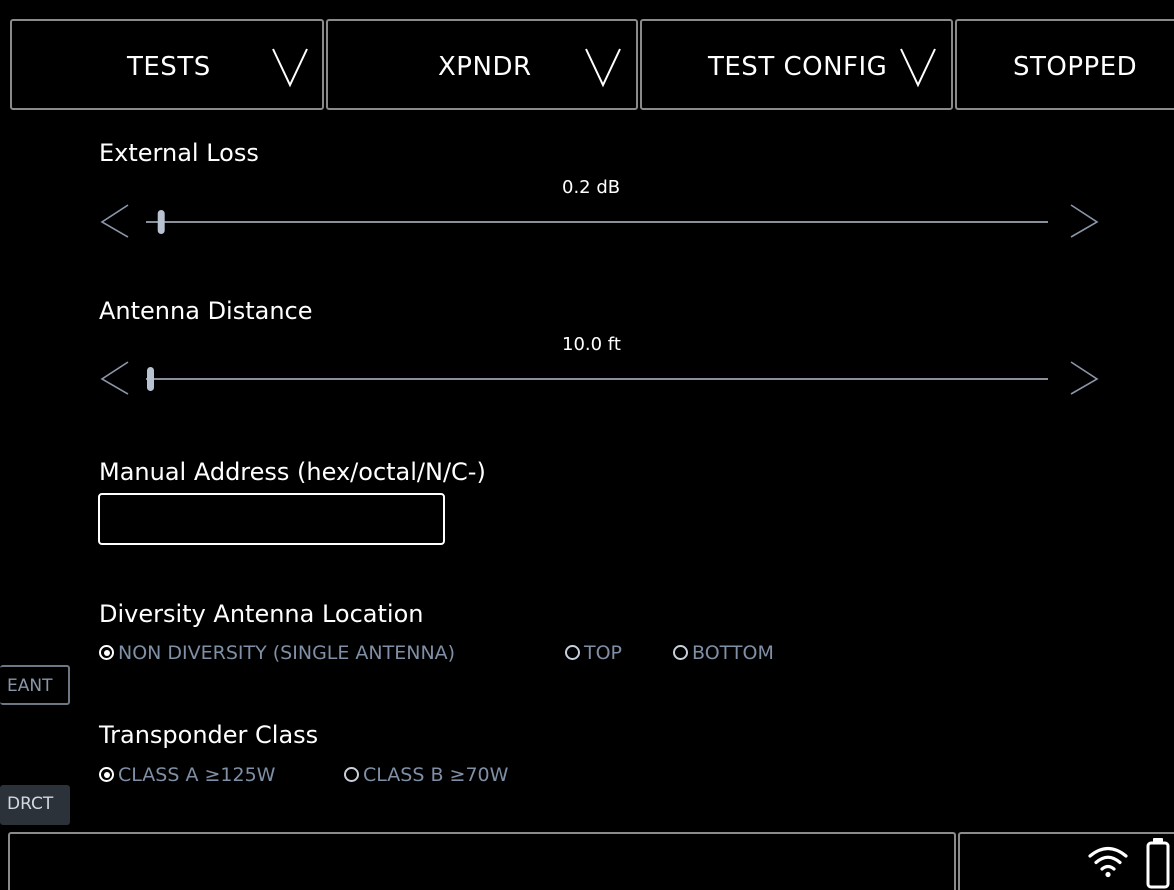 Image resolution: width=1174 pixels, height=890 pixels. I want to click on radio-bottom: BOTTOM, so click(723, 653).